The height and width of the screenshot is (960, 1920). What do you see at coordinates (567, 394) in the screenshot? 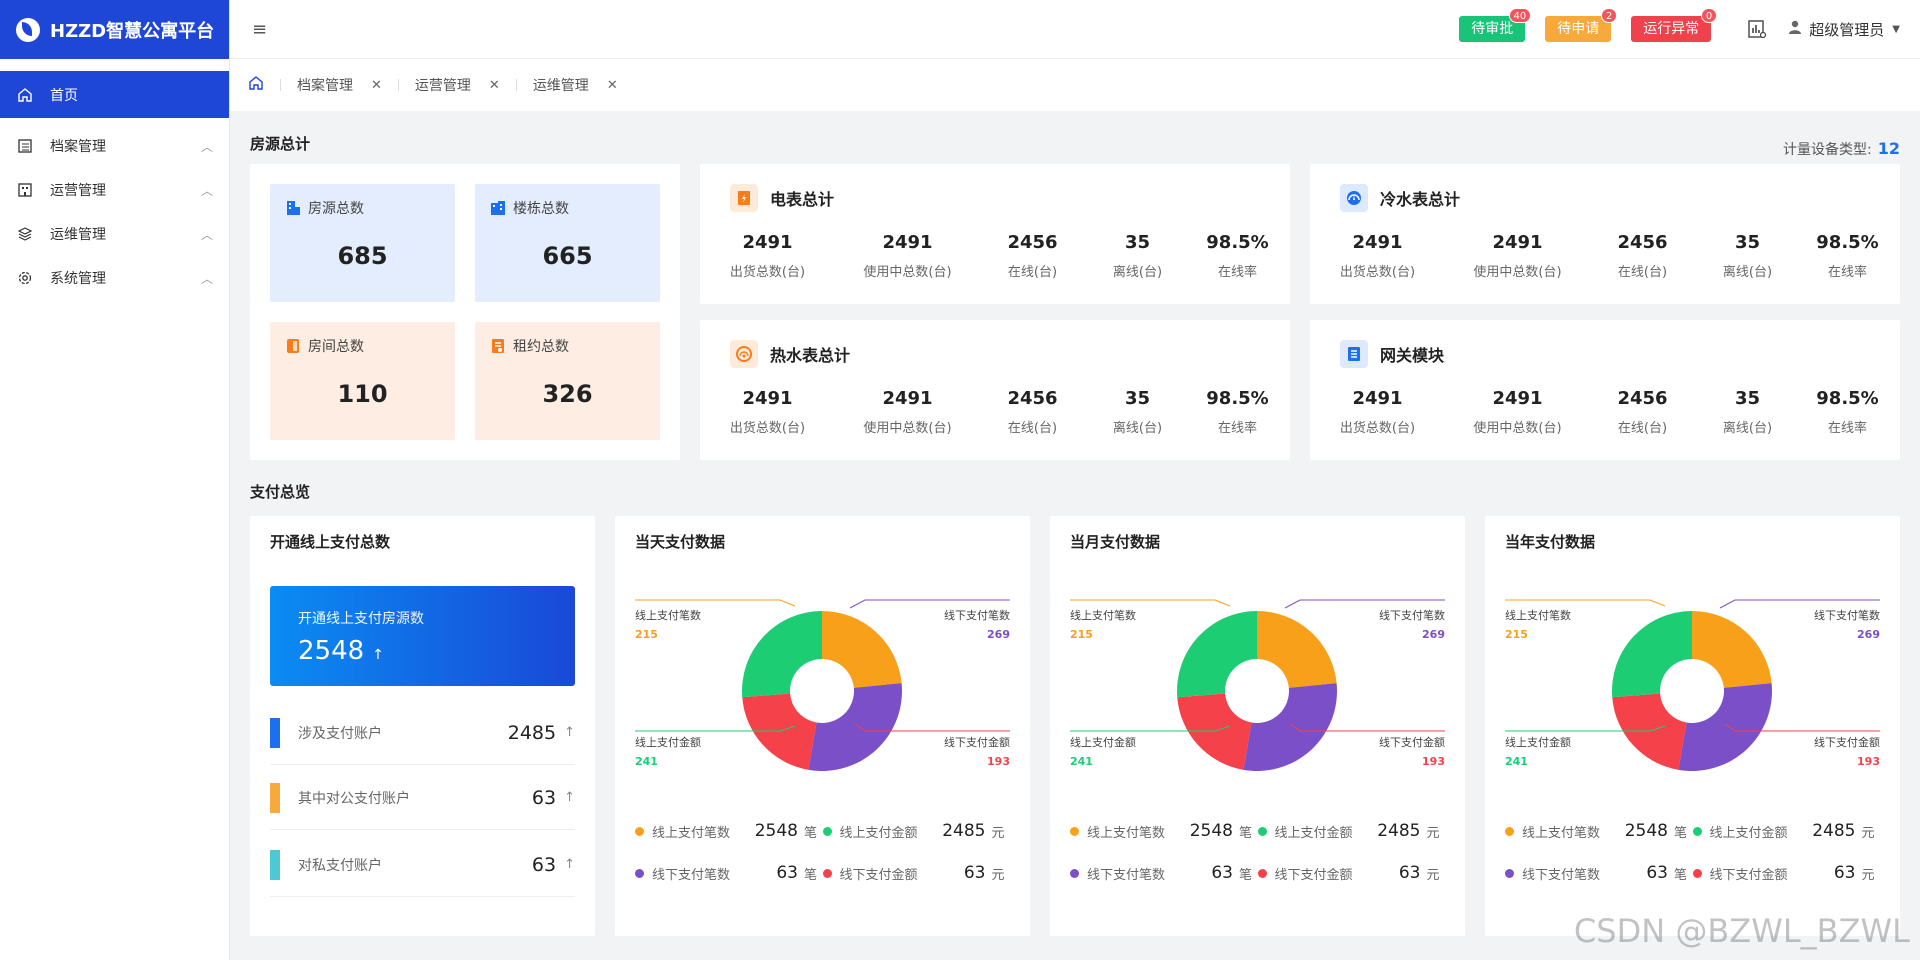
I see `stat-value: 326` at bounding box center [567, 394].